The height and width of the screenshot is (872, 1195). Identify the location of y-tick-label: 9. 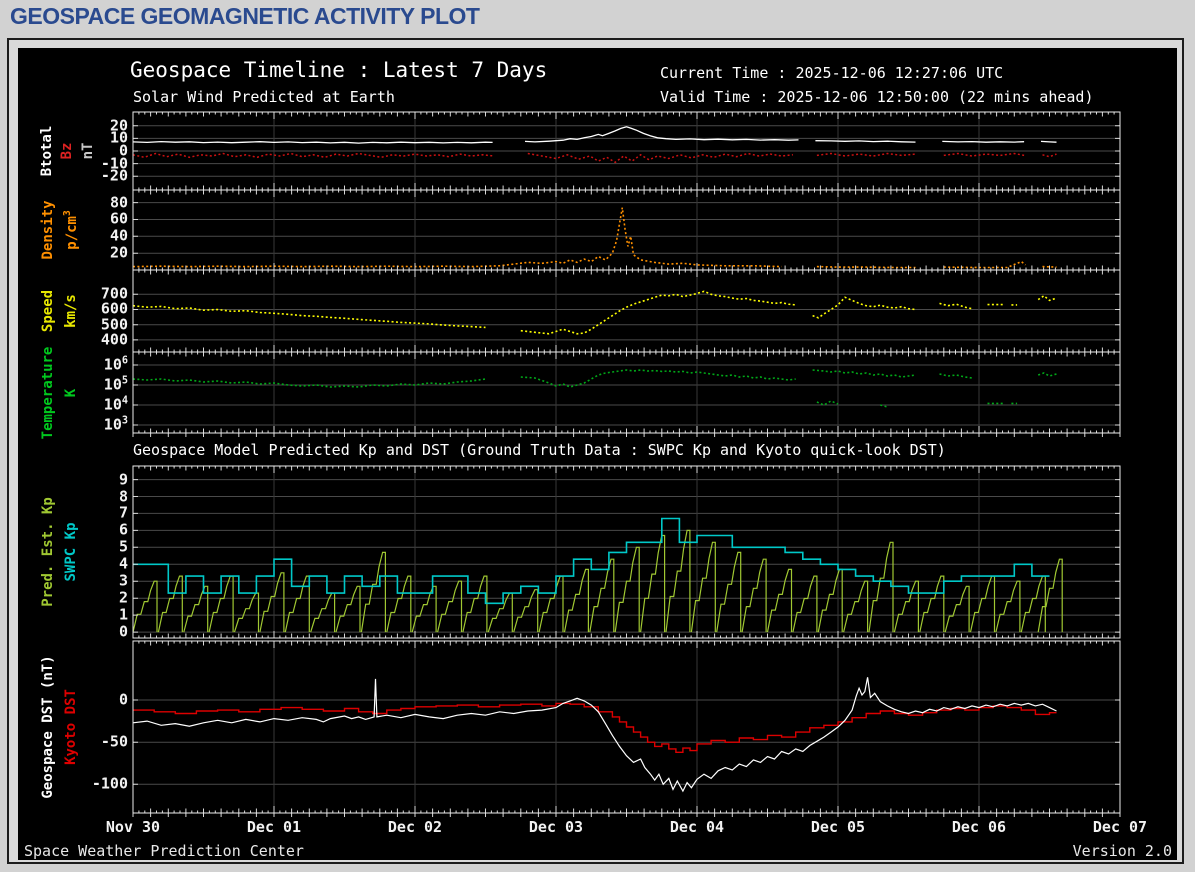
(123, 479).